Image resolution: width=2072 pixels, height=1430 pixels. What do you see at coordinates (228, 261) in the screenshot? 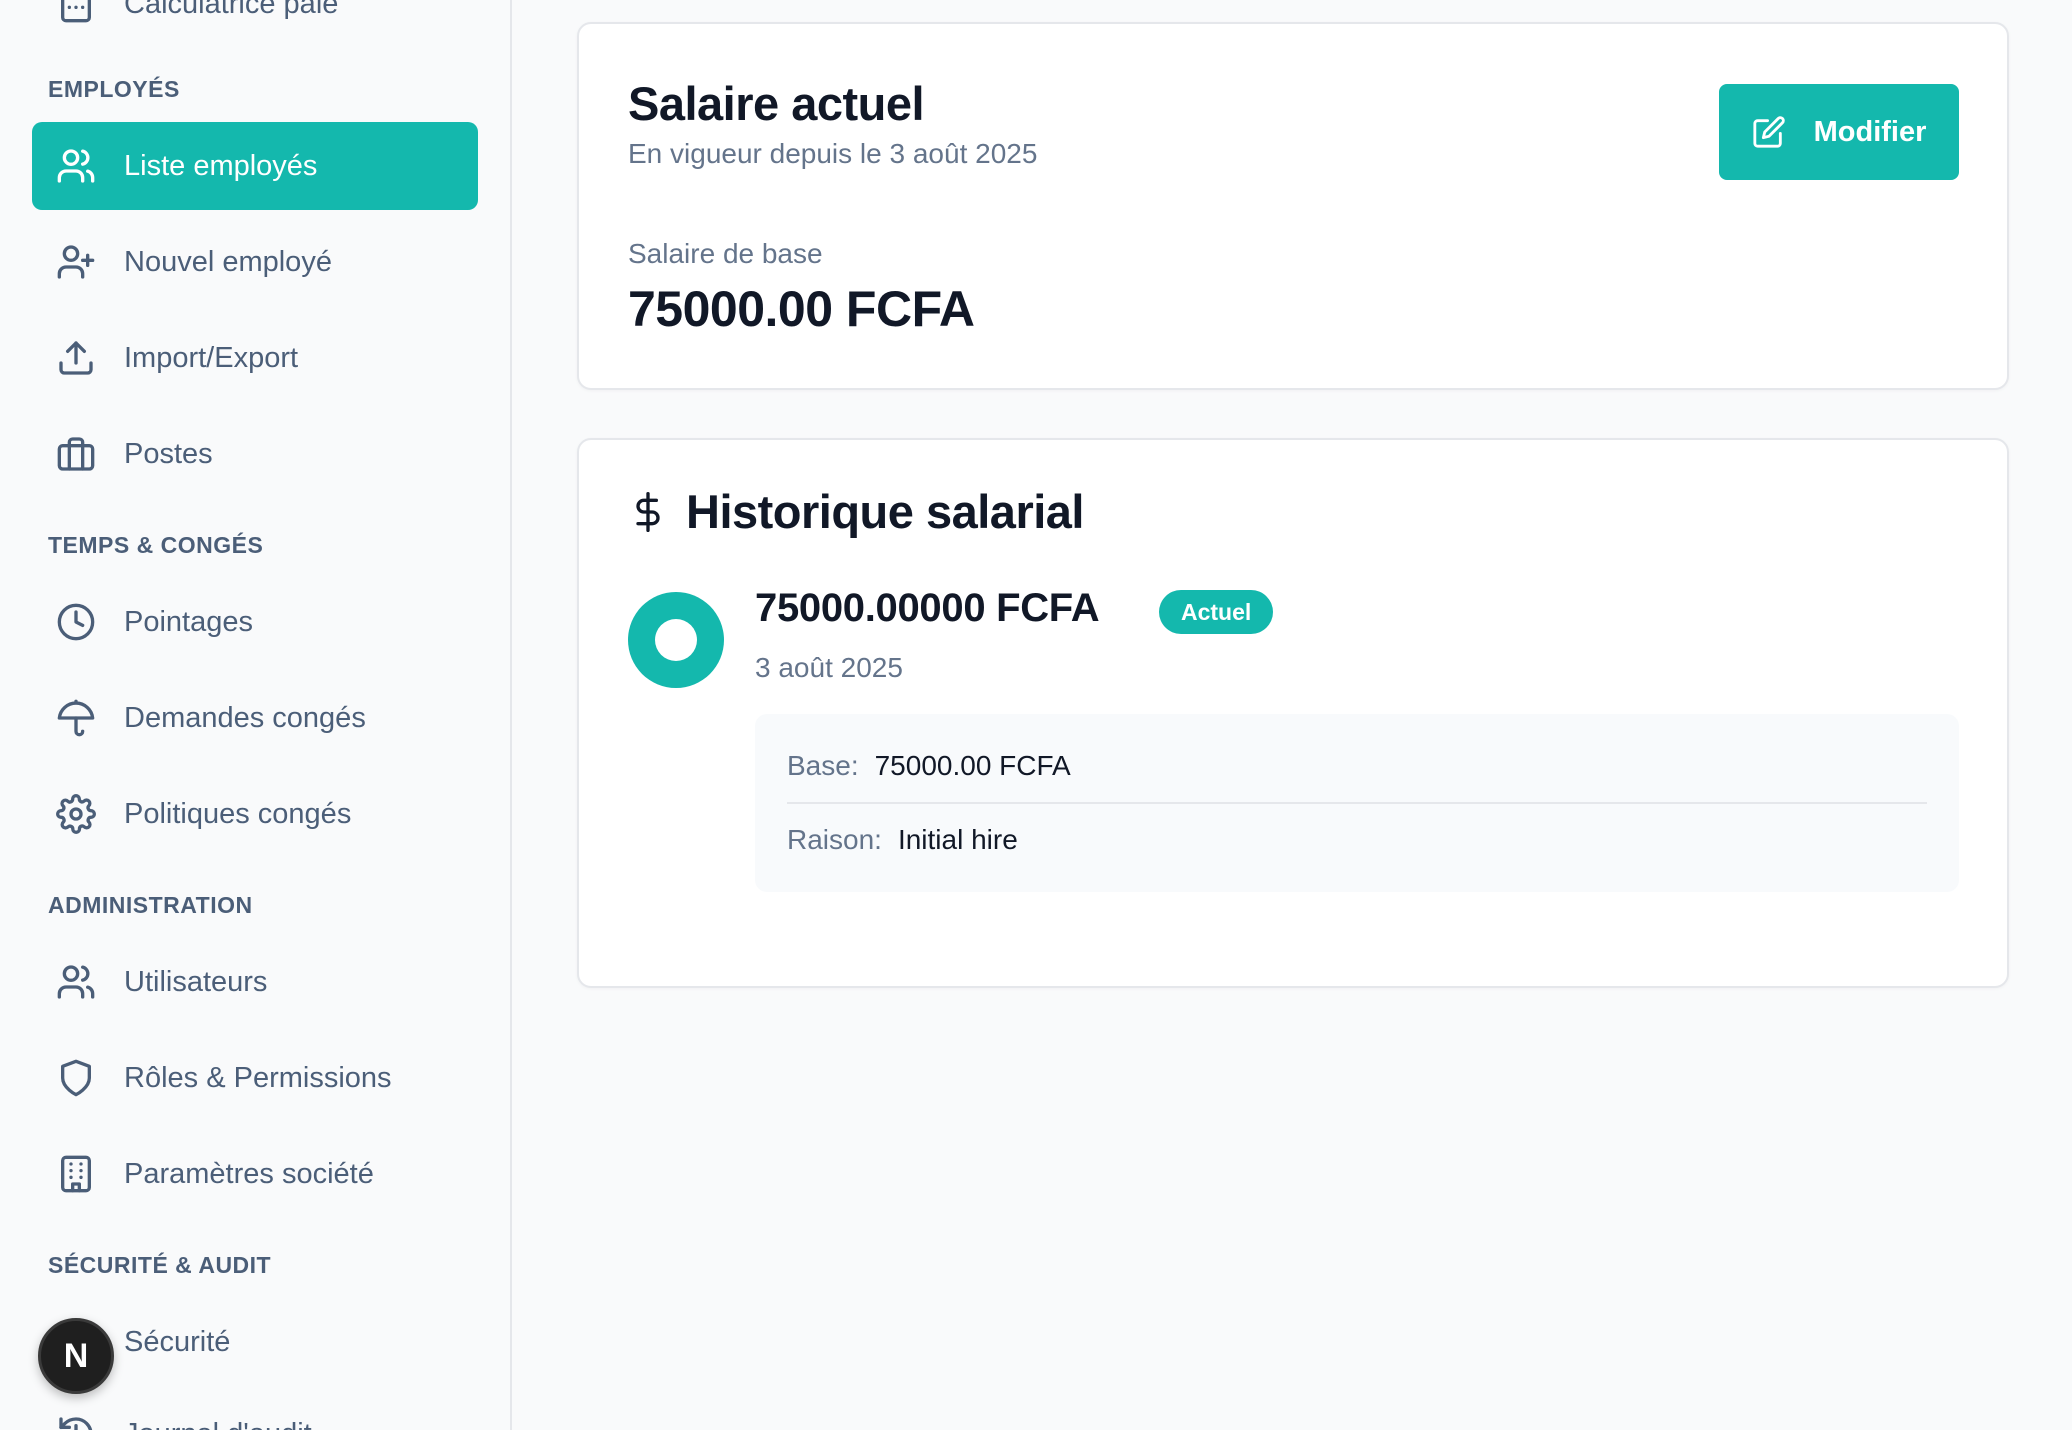
I see `sidebar-item-label: Nouvel employé` at bounding box center [228, 261].